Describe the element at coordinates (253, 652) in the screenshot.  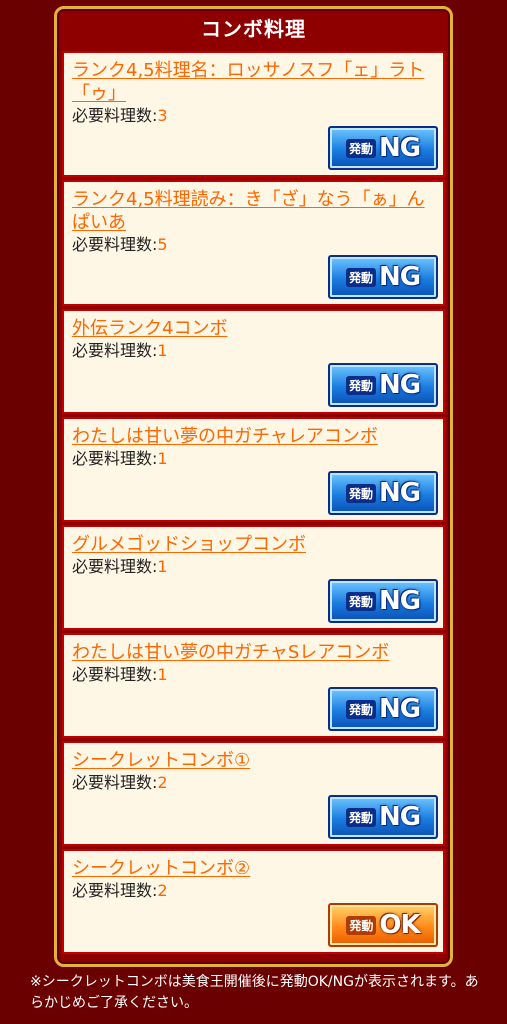
I see `combo-link: わたしは甘い夢の中ガチャSレアコンボ` at that location.